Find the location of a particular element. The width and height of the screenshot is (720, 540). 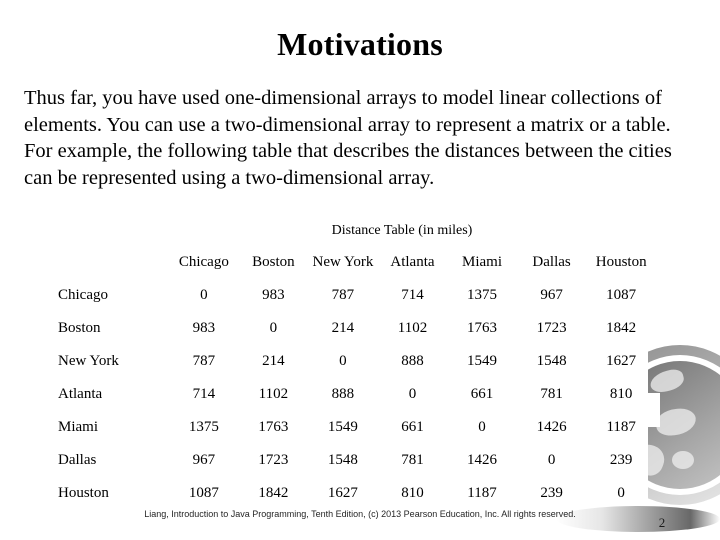

page-number: 2 is located at coordinates (662, 522).